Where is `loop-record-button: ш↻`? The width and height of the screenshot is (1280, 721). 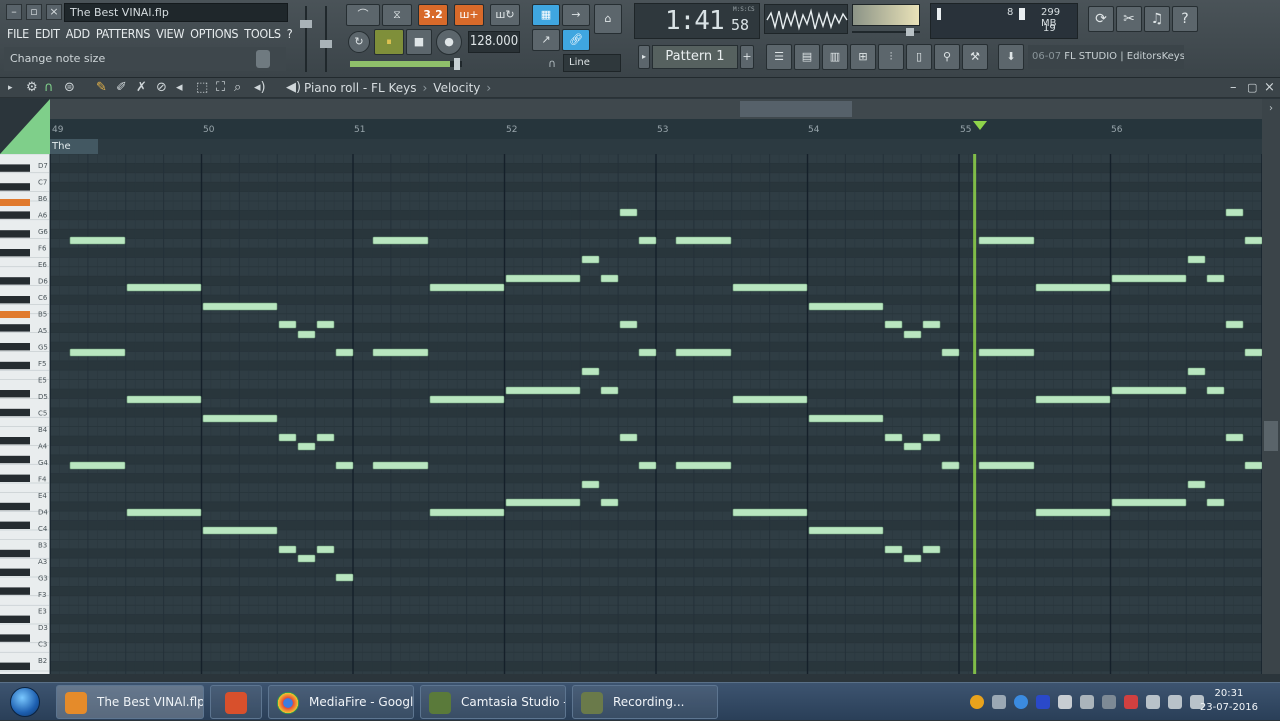
loop-record-button: ш↻ is located at coordinates (505, 15).